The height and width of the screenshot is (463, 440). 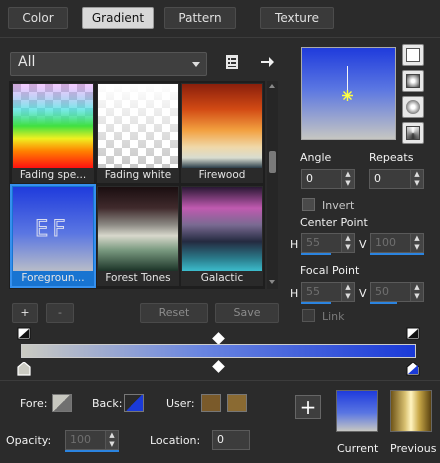 What do you see at coordinates (396, 179) in the screenshot?
I see `repeats-input: 0 ▲ ▼` at bounding box center [396, 179].